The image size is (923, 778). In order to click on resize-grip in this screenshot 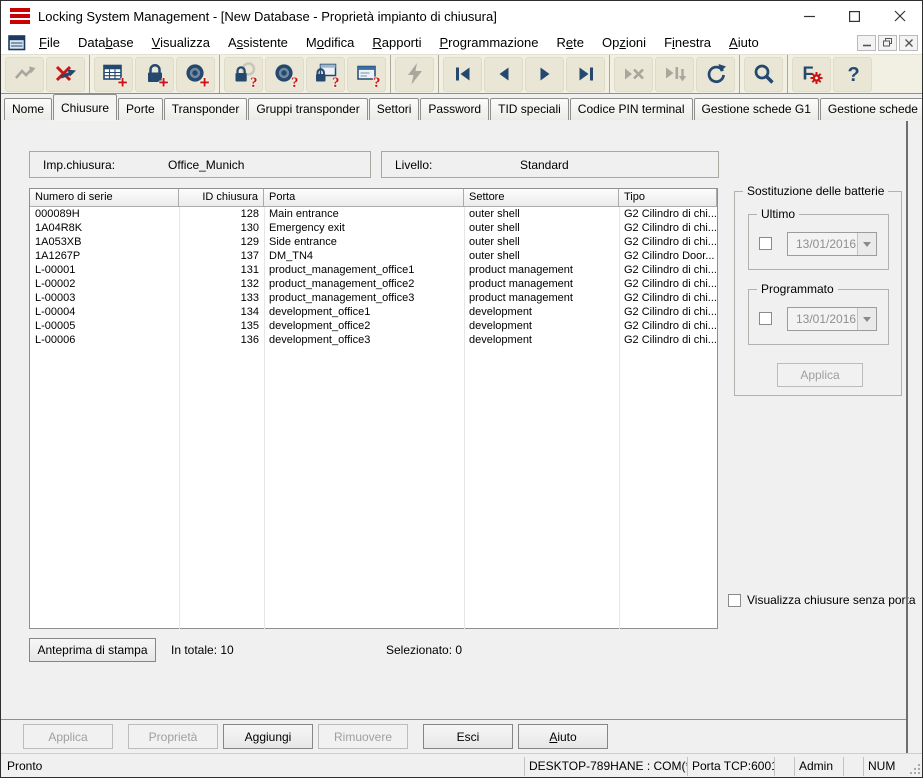, I will do `click(914, 766)`.